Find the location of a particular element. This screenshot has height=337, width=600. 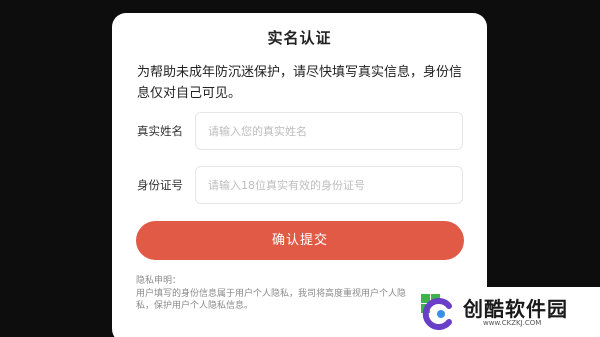

id-number-input is located at coordinates (329, 185).